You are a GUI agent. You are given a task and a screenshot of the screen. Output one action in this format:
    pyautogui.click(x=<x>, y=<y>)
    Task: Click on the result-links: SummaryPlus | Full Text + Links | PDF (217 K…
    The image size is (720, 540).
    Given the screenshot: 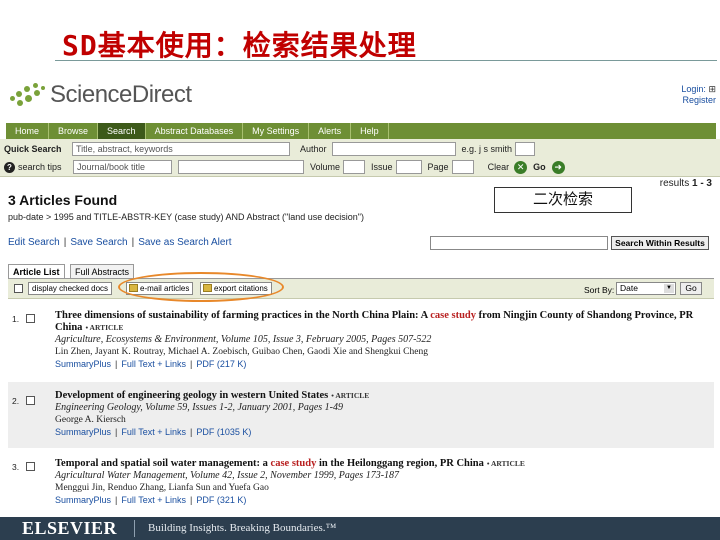 What is the action you would take?
    pyautogui.click(x=151, y=364)
    